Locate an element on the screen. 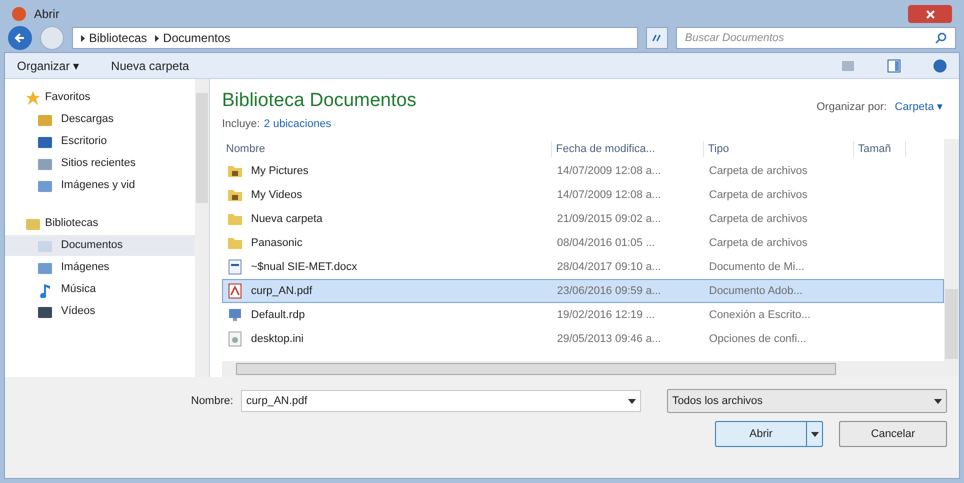 The height and width of the screenshot is (483, 964). nav-group-label: Favoritos is located at coordinates (67, 97).